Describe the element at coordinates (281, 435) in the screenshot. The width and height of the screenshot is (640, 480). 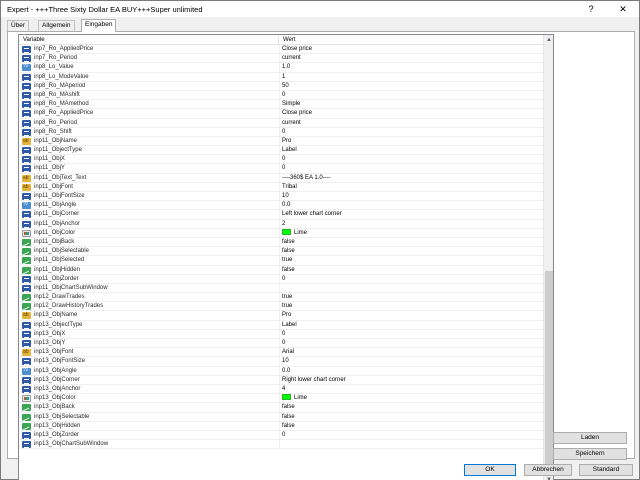
I see `table-row: inp13_ObjZorder 0` at that location.